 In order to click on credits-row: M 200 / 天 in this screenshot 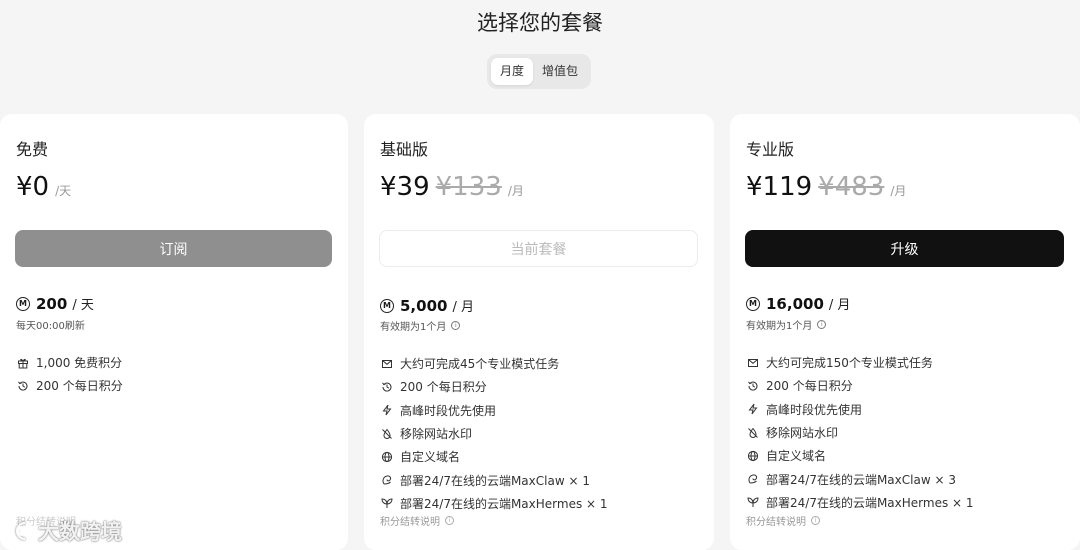, I will do `click(55, 303)`.